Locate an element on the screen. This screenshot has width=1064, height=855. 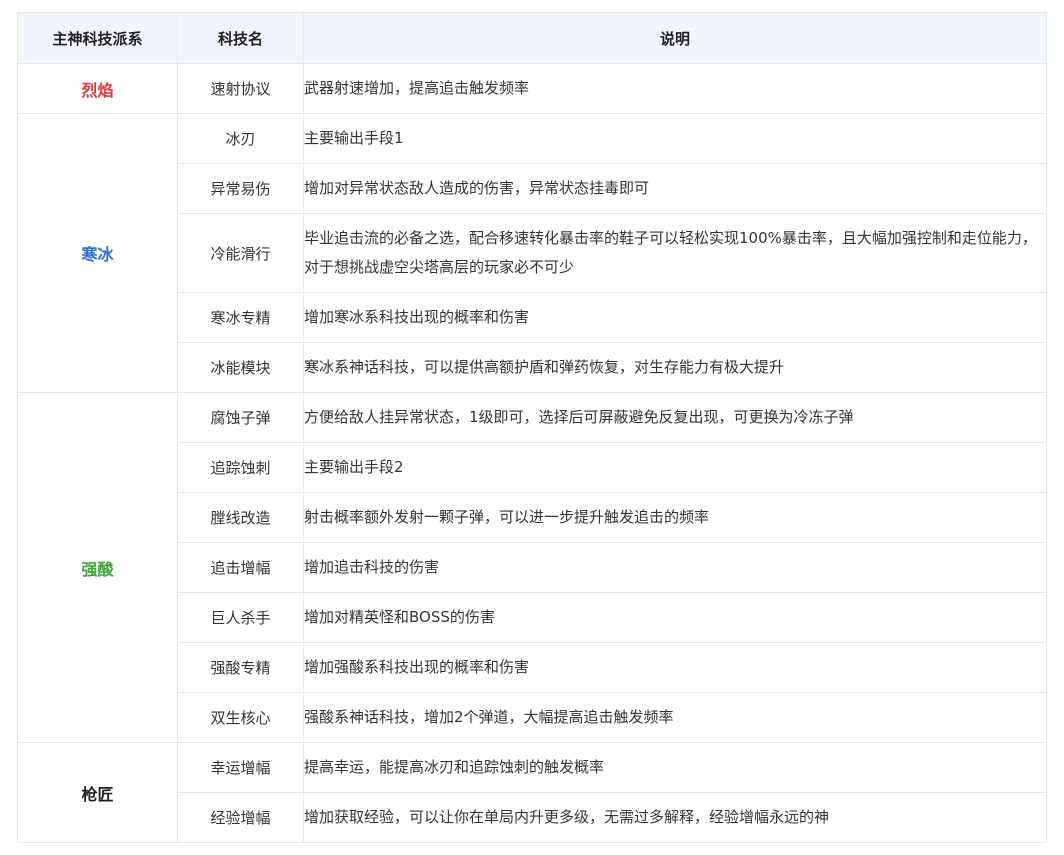
tech-description: 寒冰系神话科技，可以提供高额护盾和弹药恢复，对生存能力有极大提升 is located at coordinates (675, 367).